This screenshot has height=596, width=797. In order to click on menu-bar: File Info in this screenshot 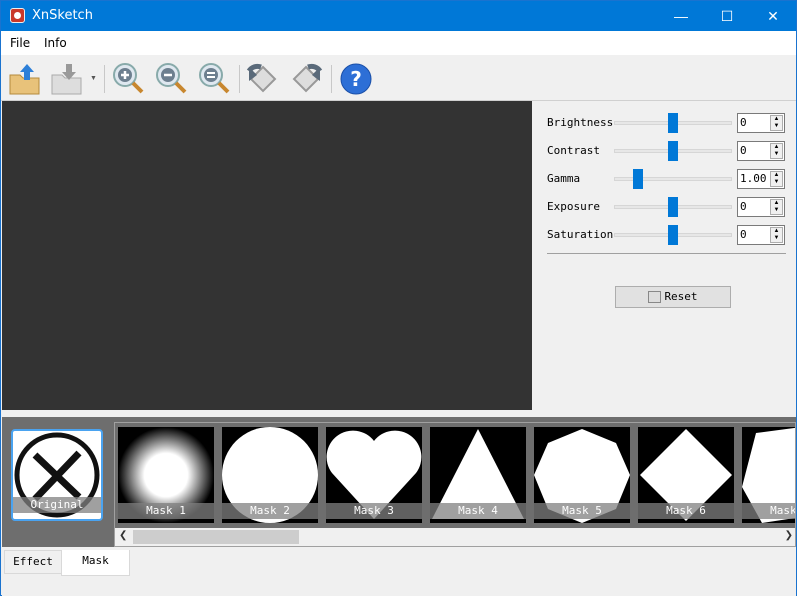, I will do `click(398, 43)`.